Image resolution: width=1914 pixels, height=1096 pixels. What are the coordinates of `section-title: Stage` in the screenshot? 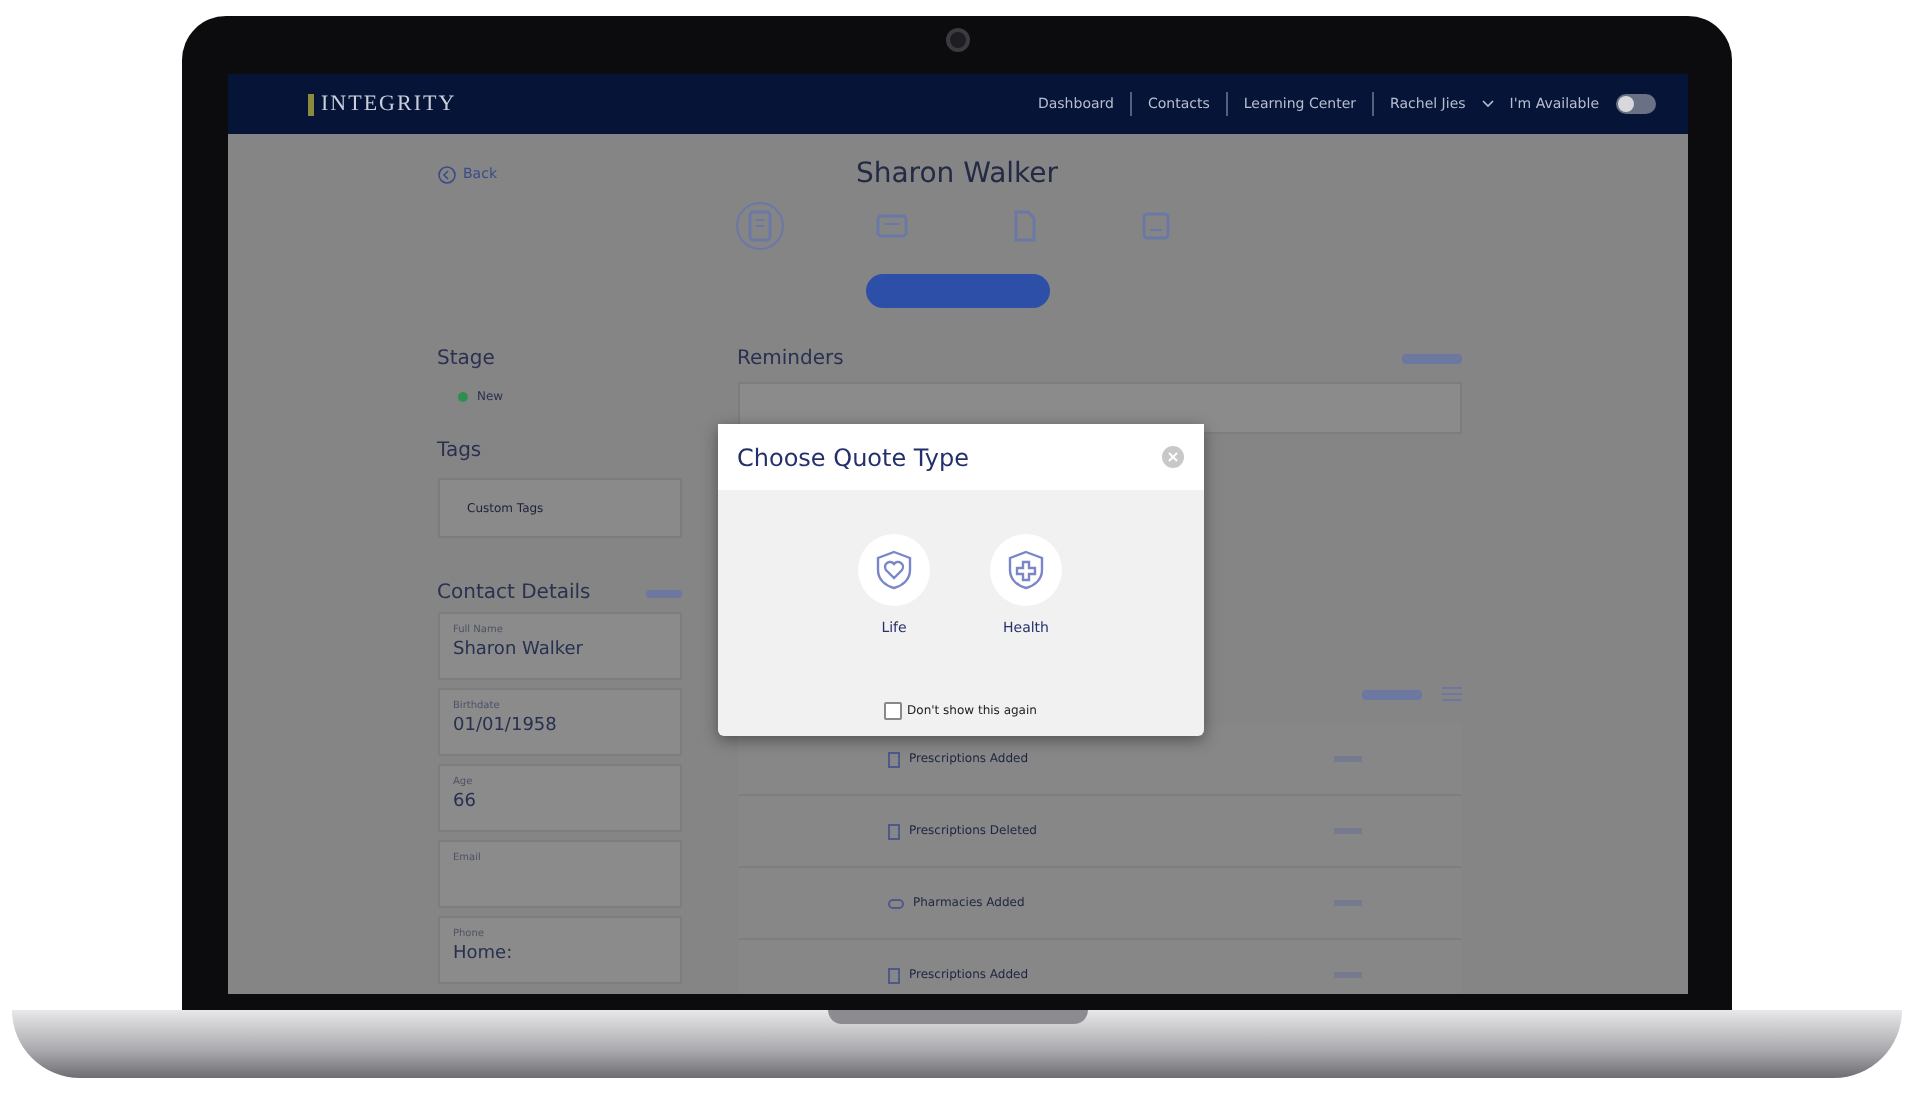 It's located at (467, 359).